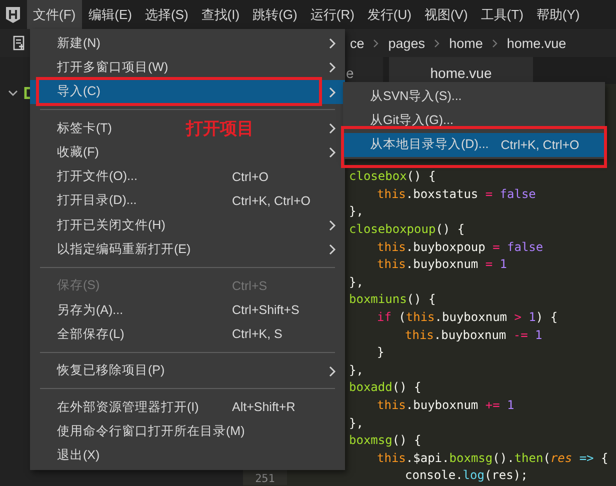 The image size is (616, 486). What do you see at coordinates (389, 14) in the screenshot?
I see `menu-item: 发行(U)` at bounding box center [389, 14].